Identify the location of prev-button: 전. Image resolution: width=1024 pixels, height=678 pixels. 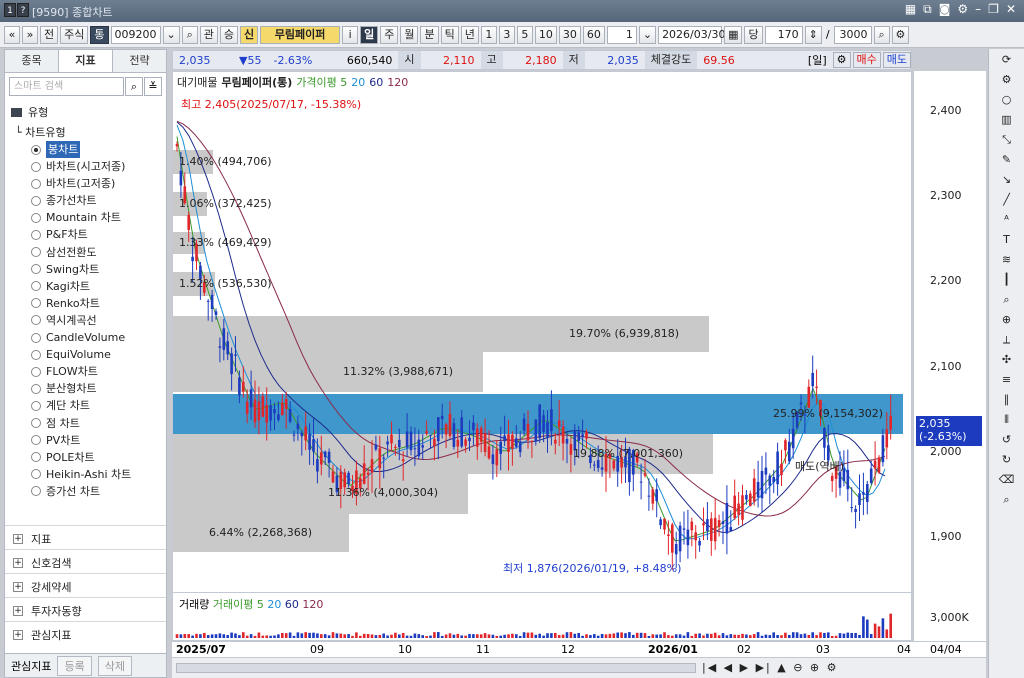
(49, 34).